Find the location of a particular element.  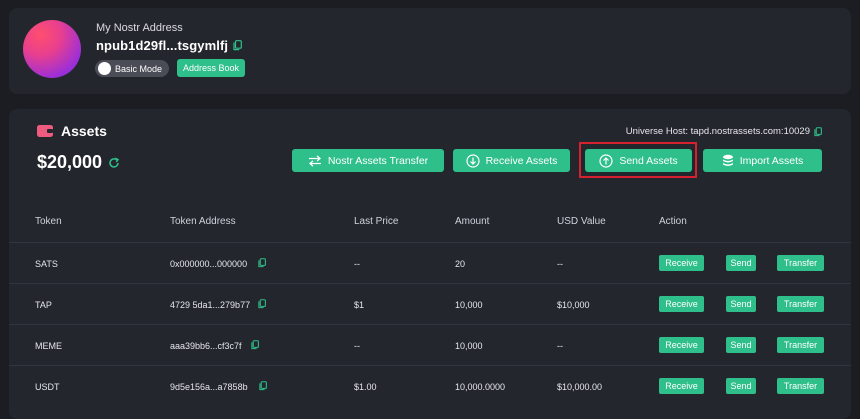

token-cell: TAP is located at coordinates (43, 305).